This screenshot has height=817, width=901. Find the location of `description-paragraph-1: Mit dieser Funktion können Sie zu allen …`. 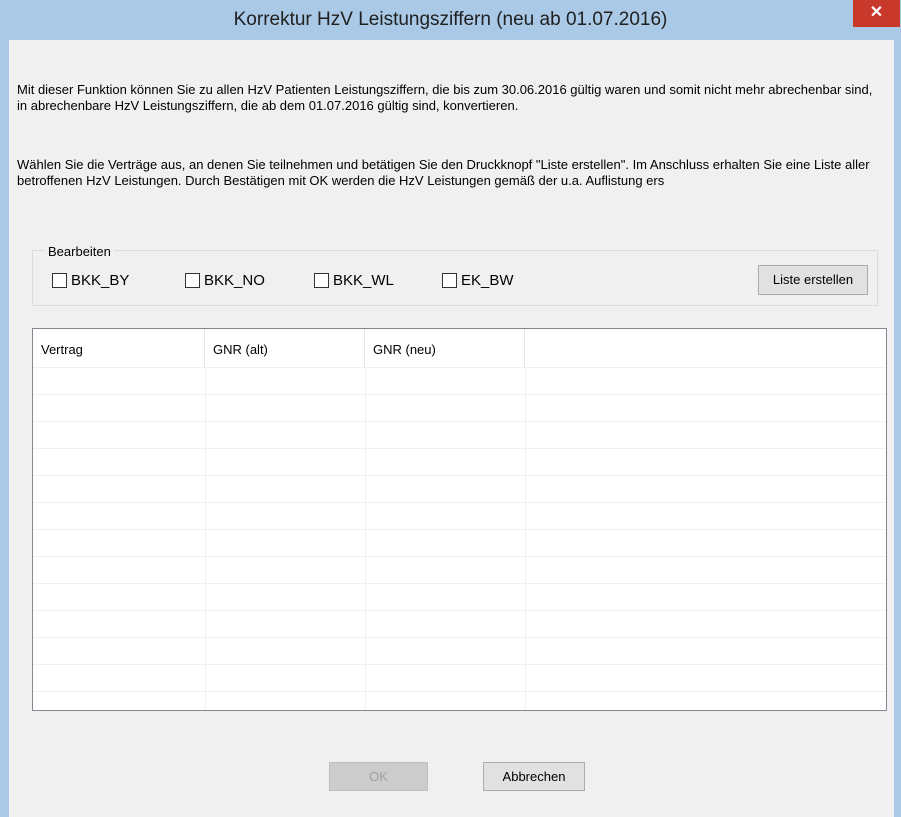

description-paragraph-1: Mit dieser Funktion können Sie zu allen … is located at coordinates (445, 97).